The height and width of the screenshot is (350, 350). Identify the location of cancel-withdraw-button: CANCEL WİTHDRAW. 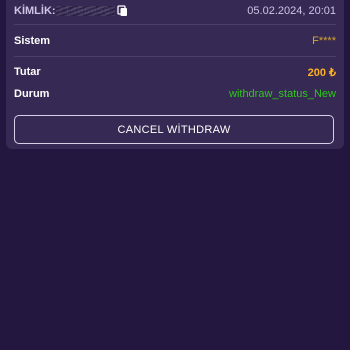
(174, 129).